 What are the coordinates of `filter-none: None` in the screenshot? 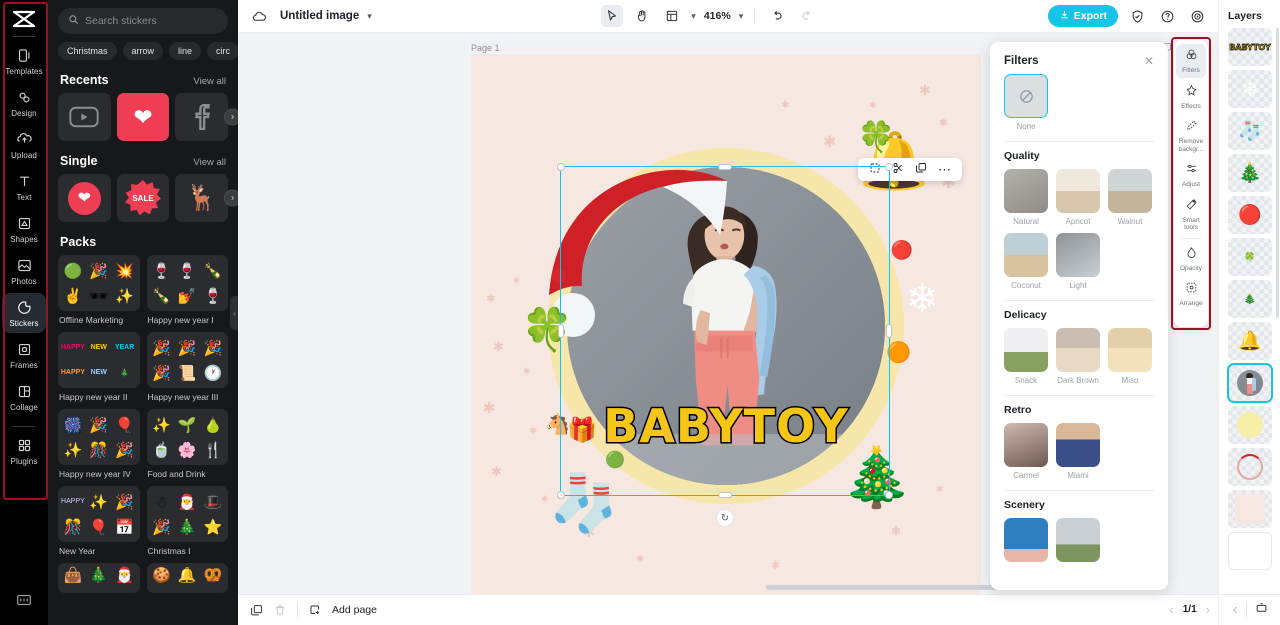 It's located at (1026, 102).